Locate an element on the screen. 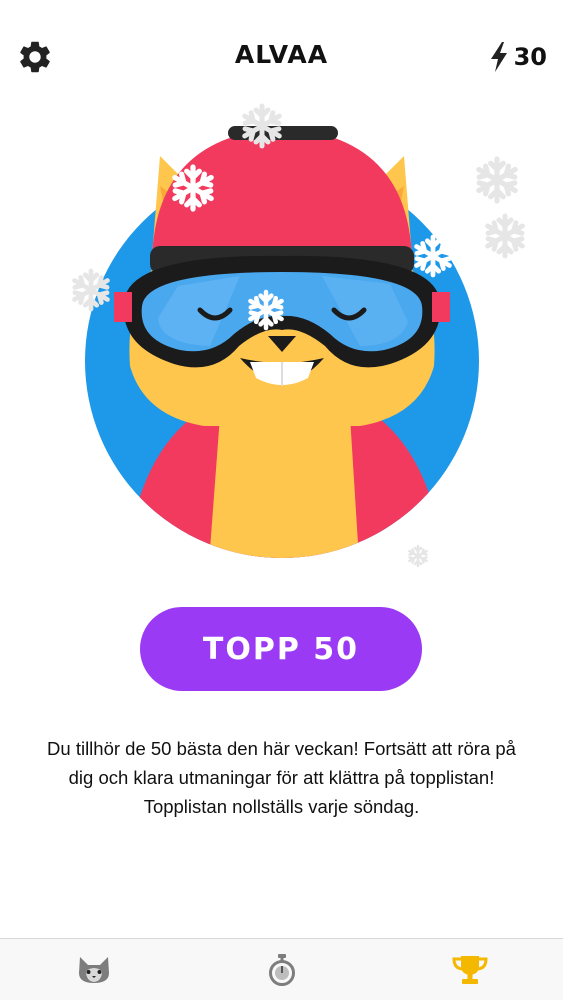 The width and height of the screenshot is (563, 1000). stopwatch-icon is located at coordinates (281, 970).